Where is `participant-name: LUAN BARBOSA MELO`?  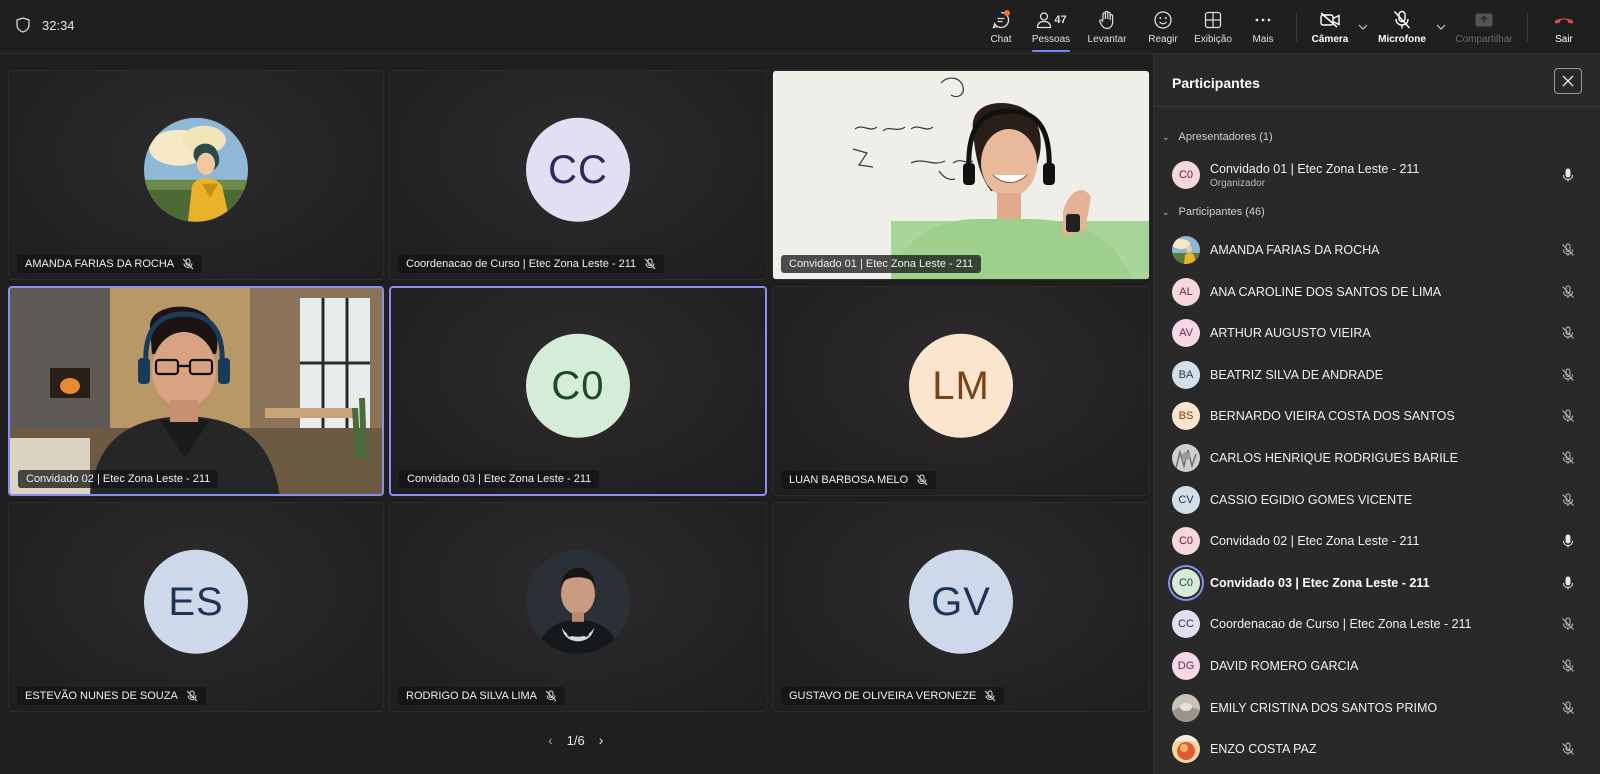 participant-name: LUAN BARBOSA MELO is located at coordinates (849, 480).